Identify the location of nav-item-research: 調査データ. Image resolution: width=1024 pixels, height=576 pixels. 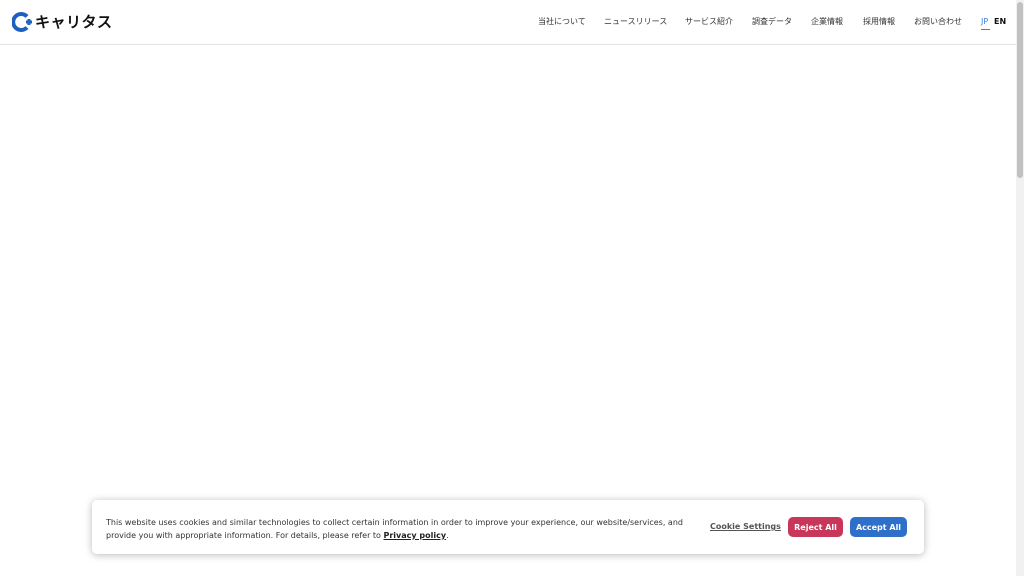
(772, 22).